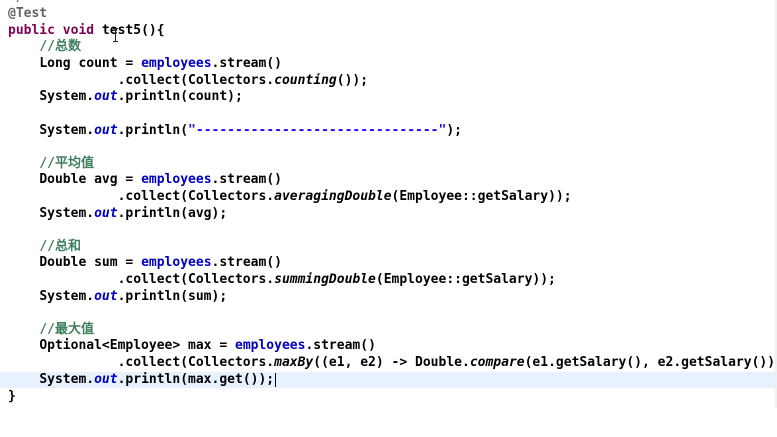 The width and height of the screenshot is (777, 437). Describe the element at coordinates (352, 80) in the screenshot. I see `call-close: ());` at that location.